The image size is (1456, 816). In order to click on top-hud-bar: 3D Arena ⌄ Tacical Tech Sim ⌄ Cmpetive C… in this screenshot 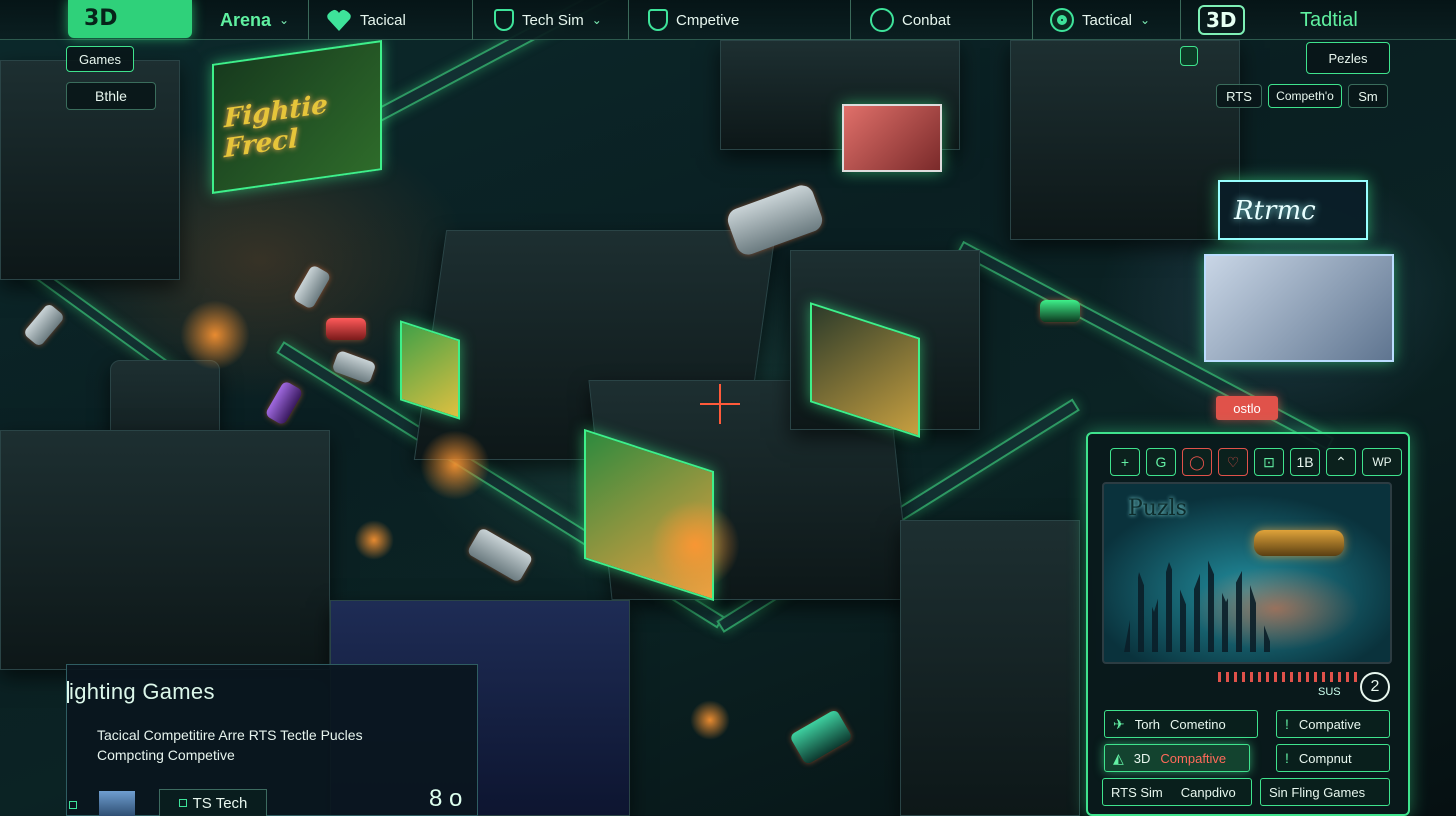, I will do `click(728, 20)`.